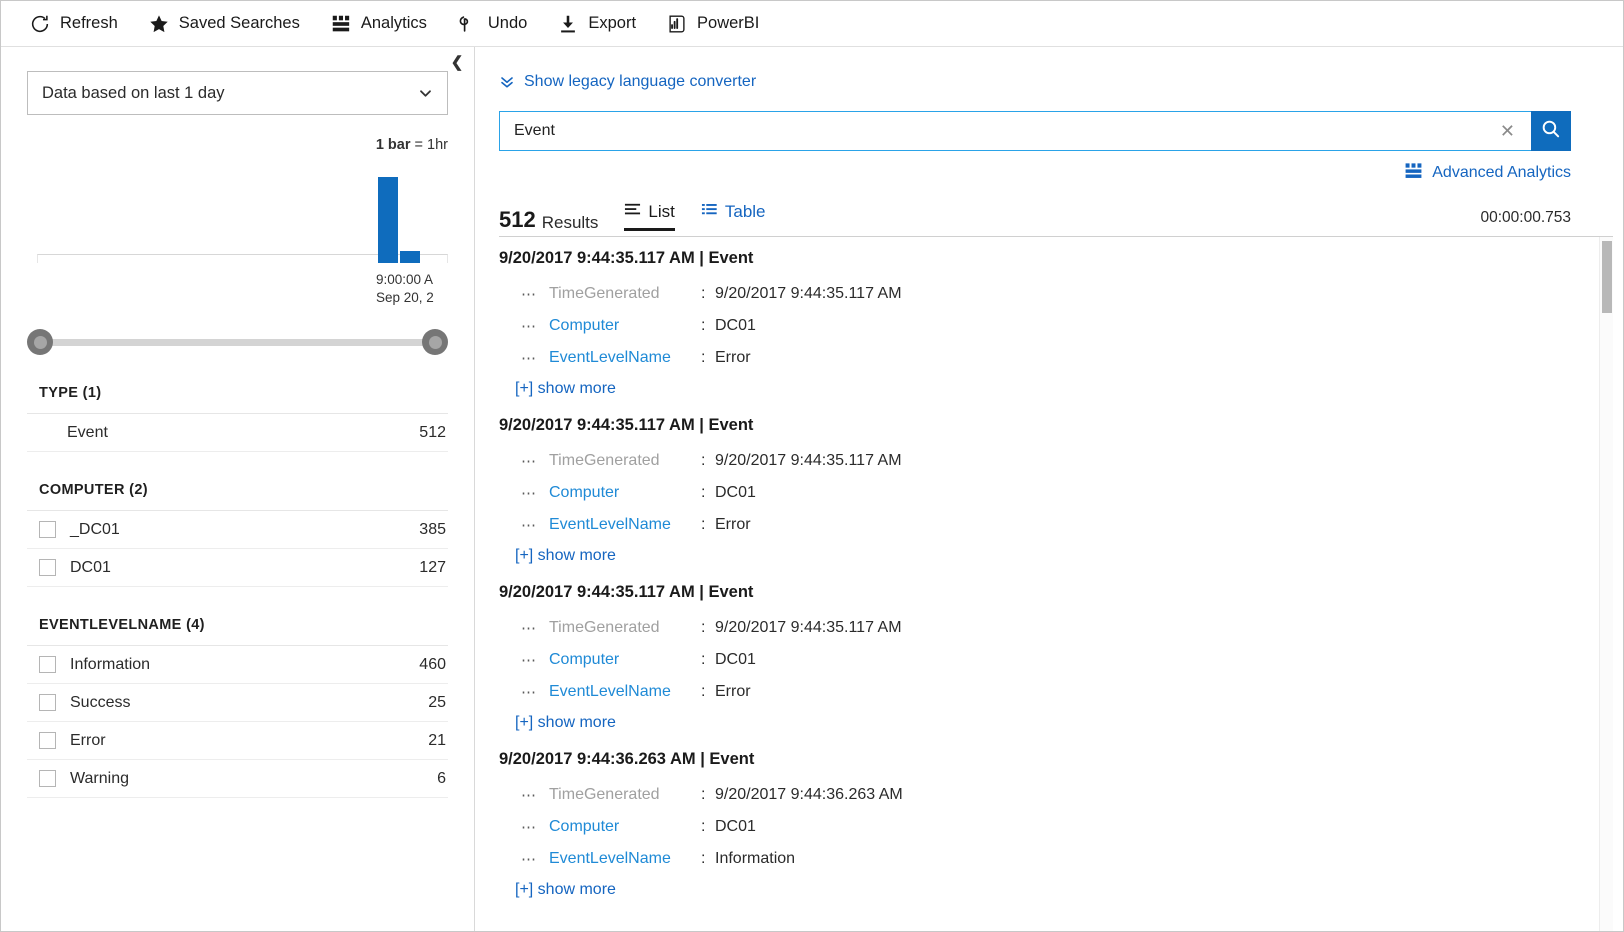 The height and width of the screenshot is (932, 1624). I want to click on field-value: DC01, so click(735, 826).